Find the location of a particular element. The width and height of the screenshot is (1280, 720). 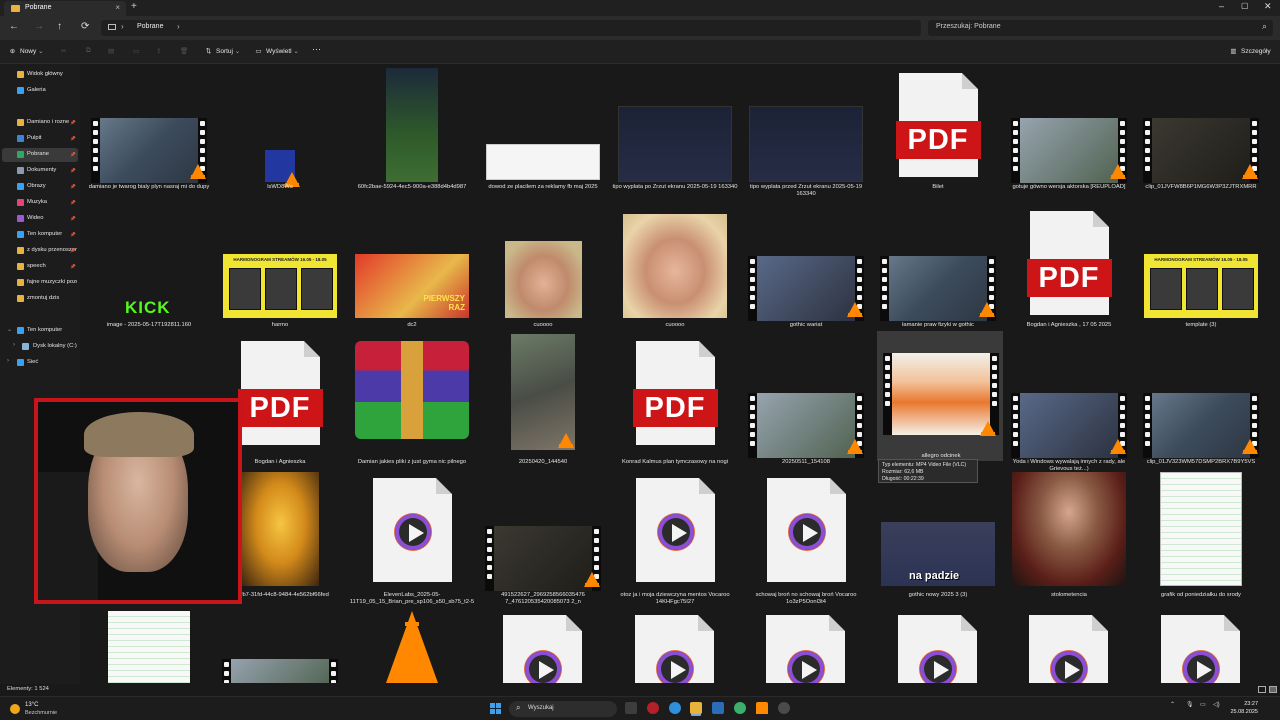

xbox-icon is located at coordinates (740, 708).